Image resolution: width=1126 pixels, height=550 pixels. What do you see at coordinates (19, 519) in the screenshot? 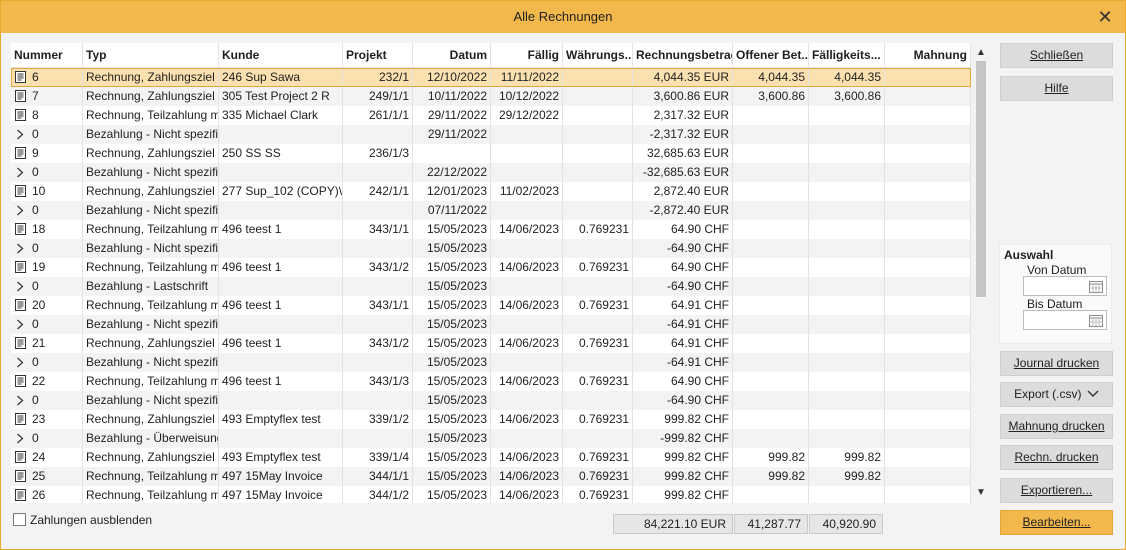
I see `hide-payments-checkbox` at bounding box center [19, 519].